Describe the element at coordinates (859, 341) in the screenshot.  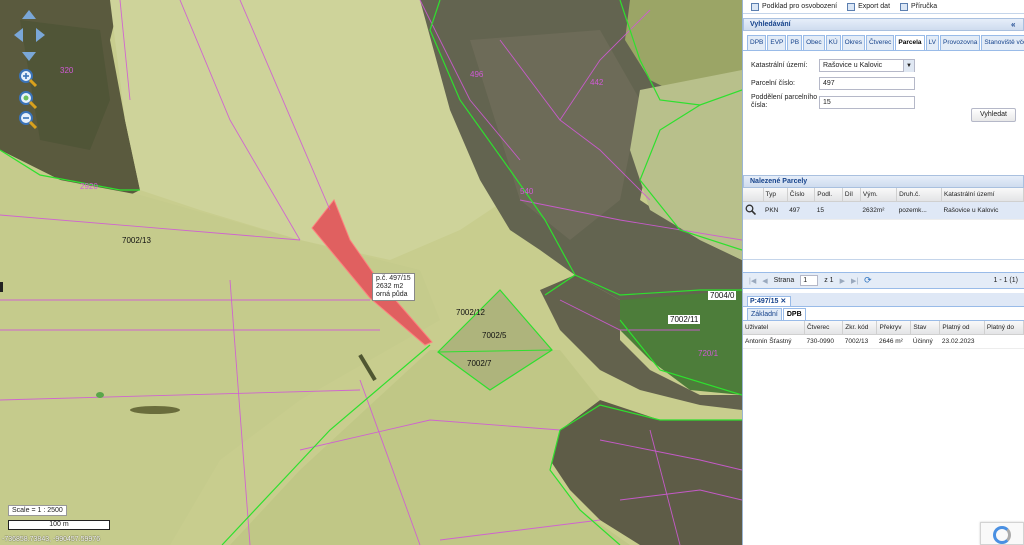
I see `cell-zkr: 7002/13` at that location.